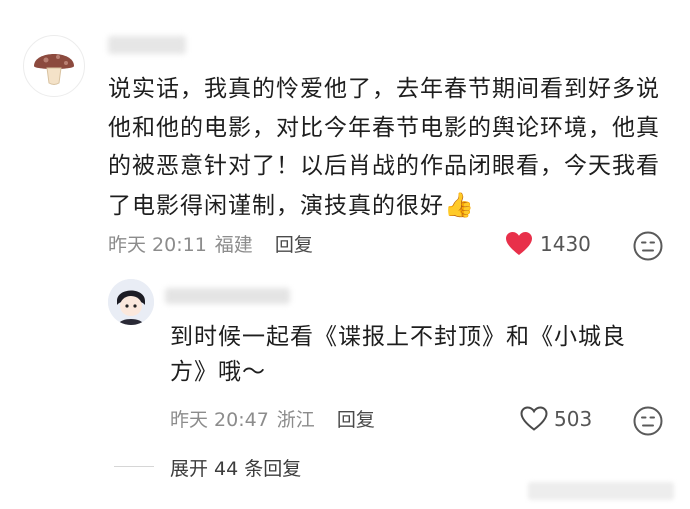 Image resolution: width=690 pixels, height=509 pixels. I want to click on reply-meta: 昨天 20:47 浙江 回复, so click(272, 418).